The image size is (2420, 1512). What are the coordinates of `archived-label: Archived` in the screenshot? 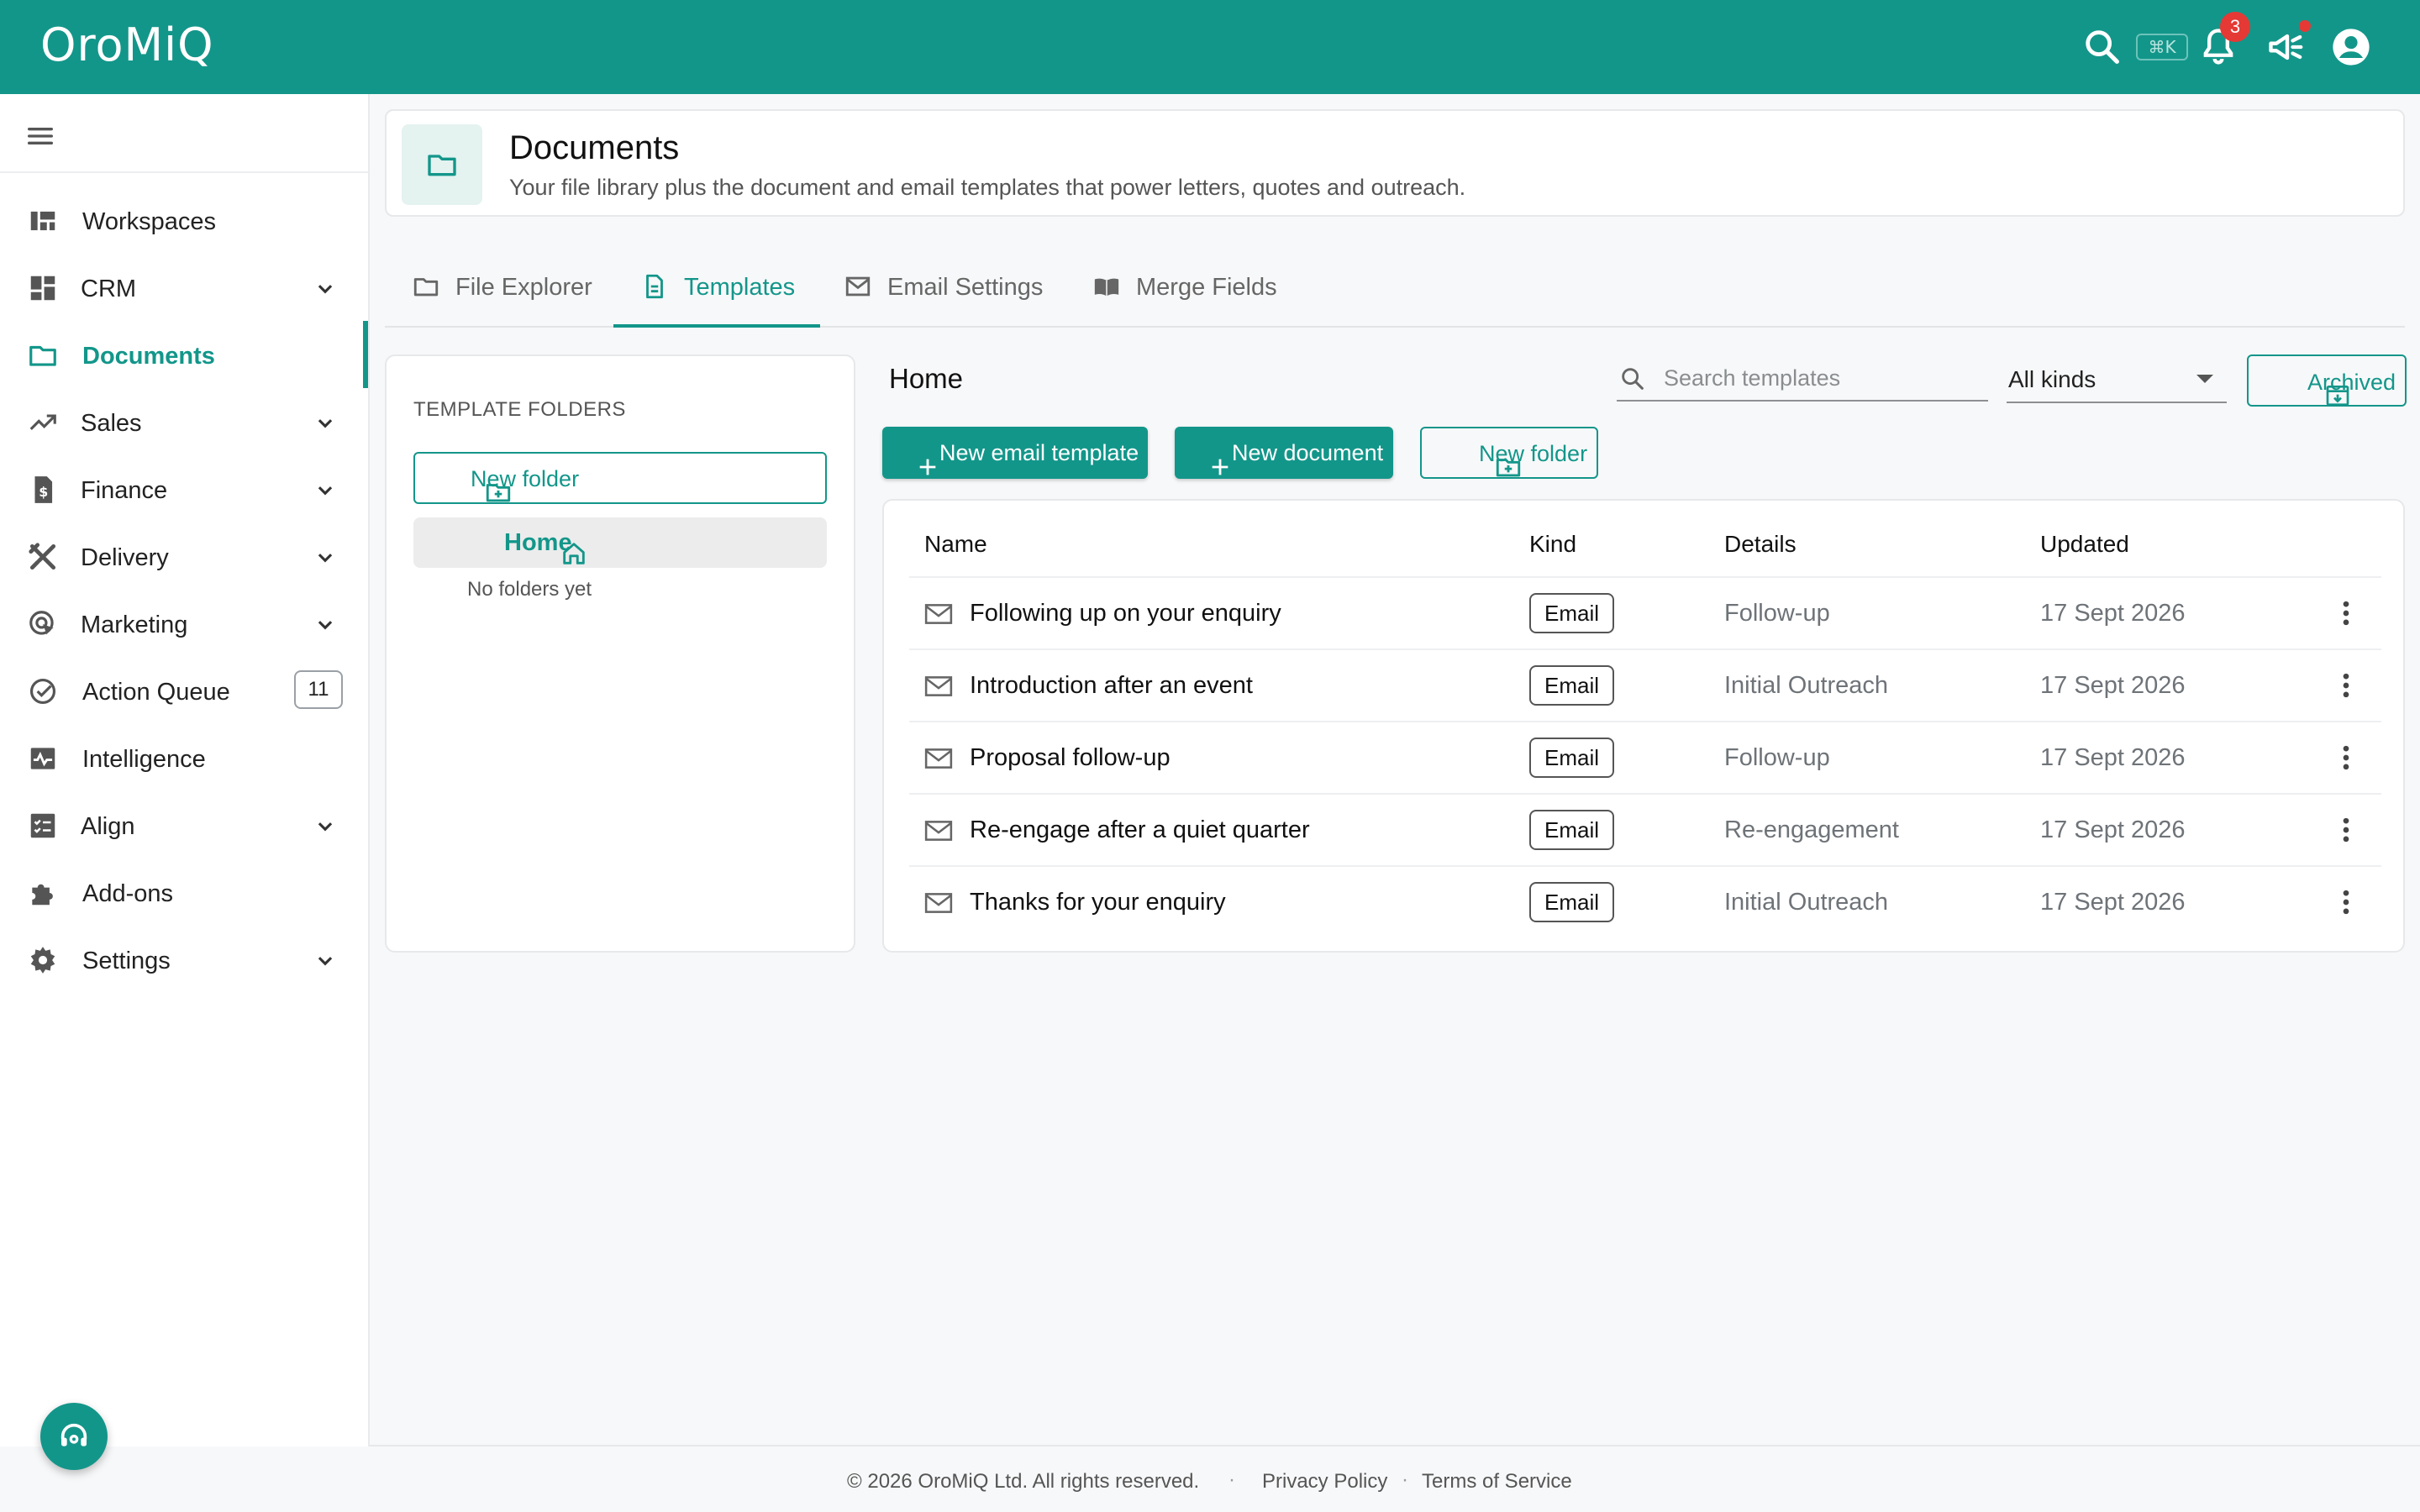 It's located at (2351, 382).